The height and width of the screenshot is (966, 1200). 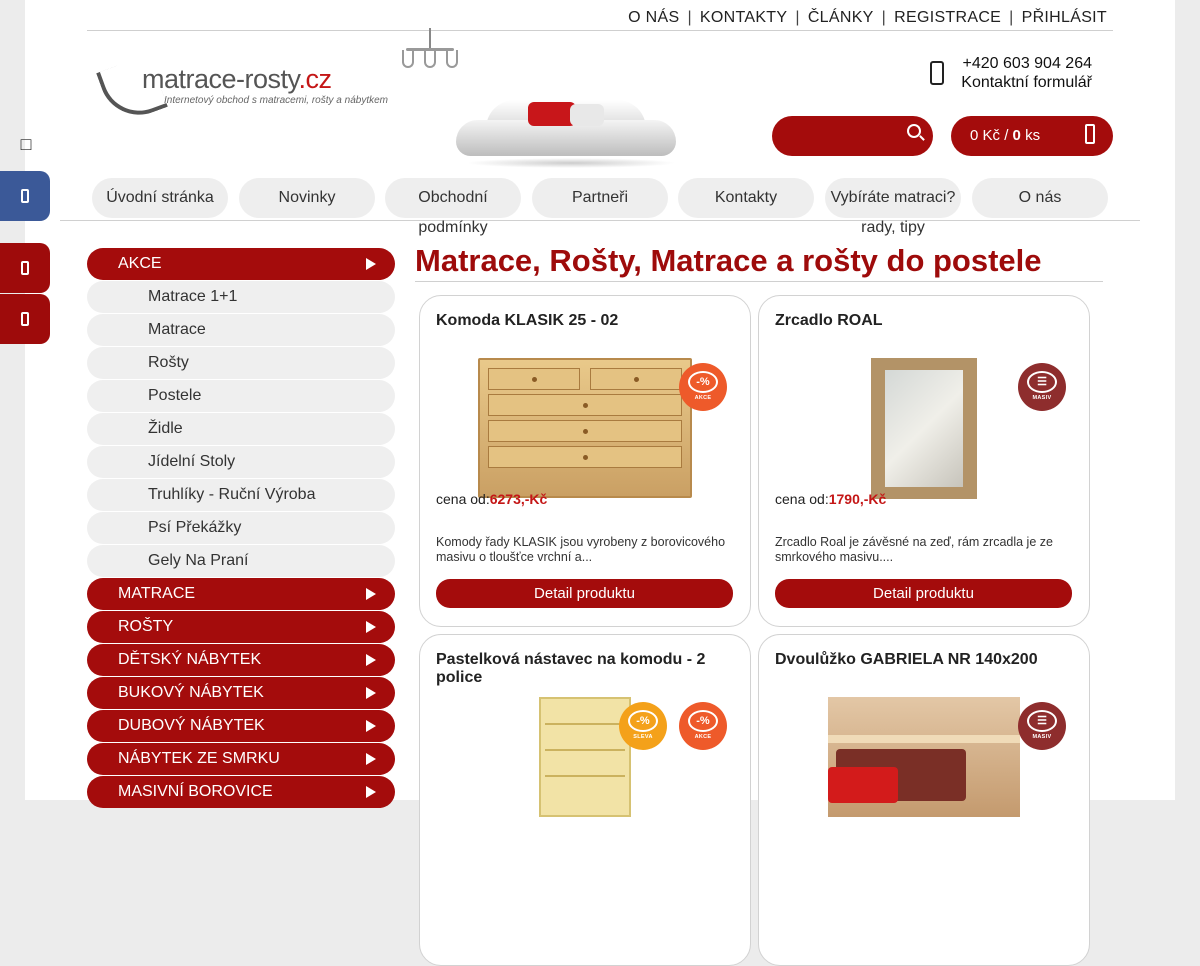 I want to click on category-dubovy-nabytek: DUBOVÝ NÁBYTEK, so click(x=241, y=726).